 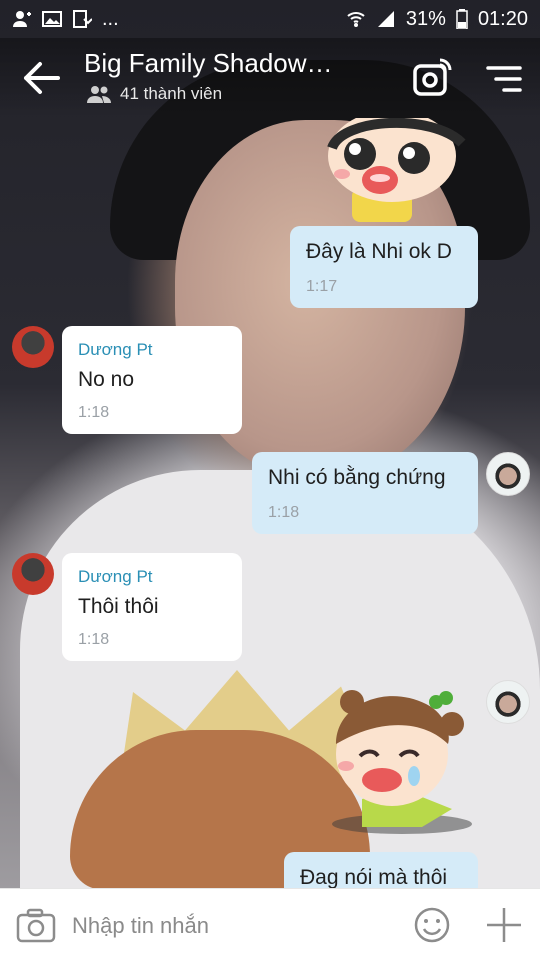 I want to click on message-input-bar: Nhập tin nhắn, so click(x=270, y=924).